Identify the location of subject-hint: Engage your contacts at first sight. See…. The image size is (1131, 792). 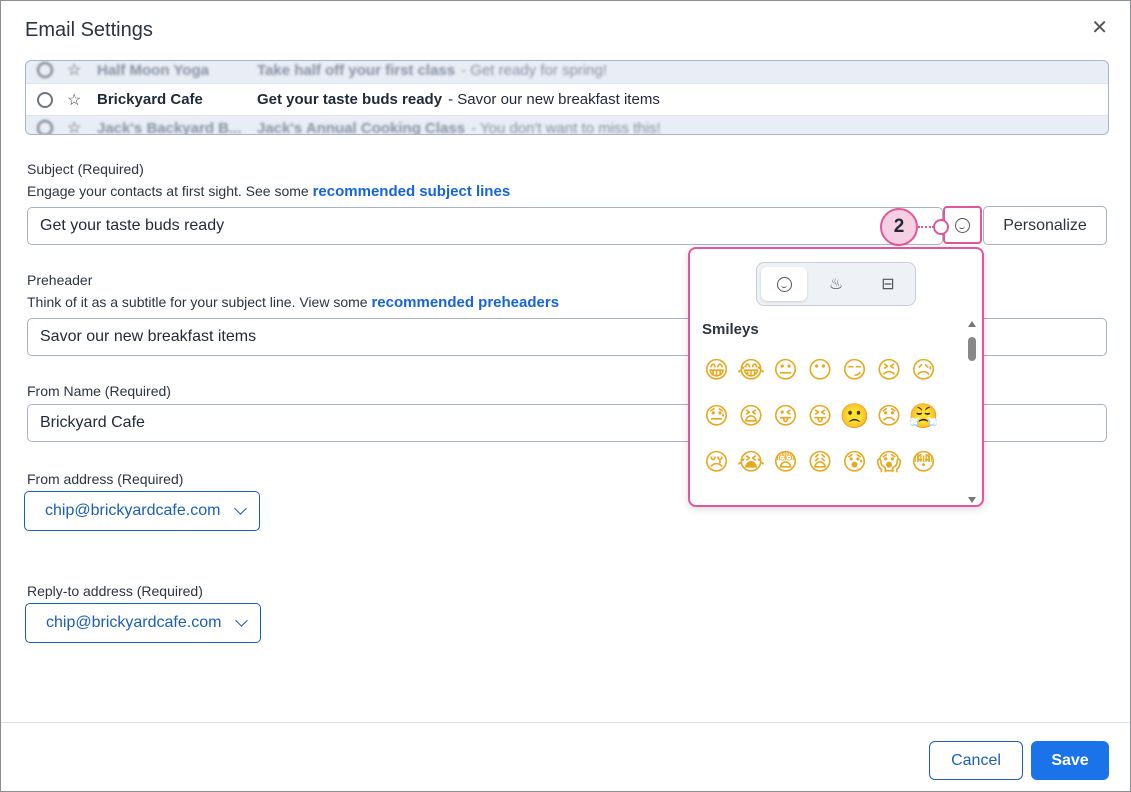
(268, 191).